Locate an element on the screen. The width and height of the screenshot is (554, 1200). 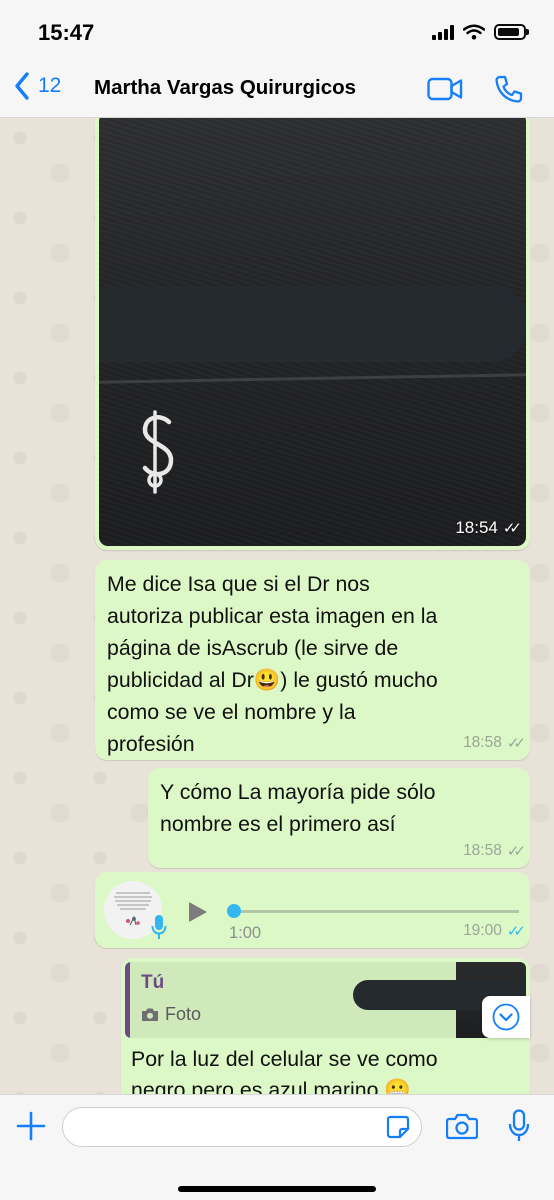
message-line: autoriza publicar esta imagen en la is located at coordinates (272, 616).